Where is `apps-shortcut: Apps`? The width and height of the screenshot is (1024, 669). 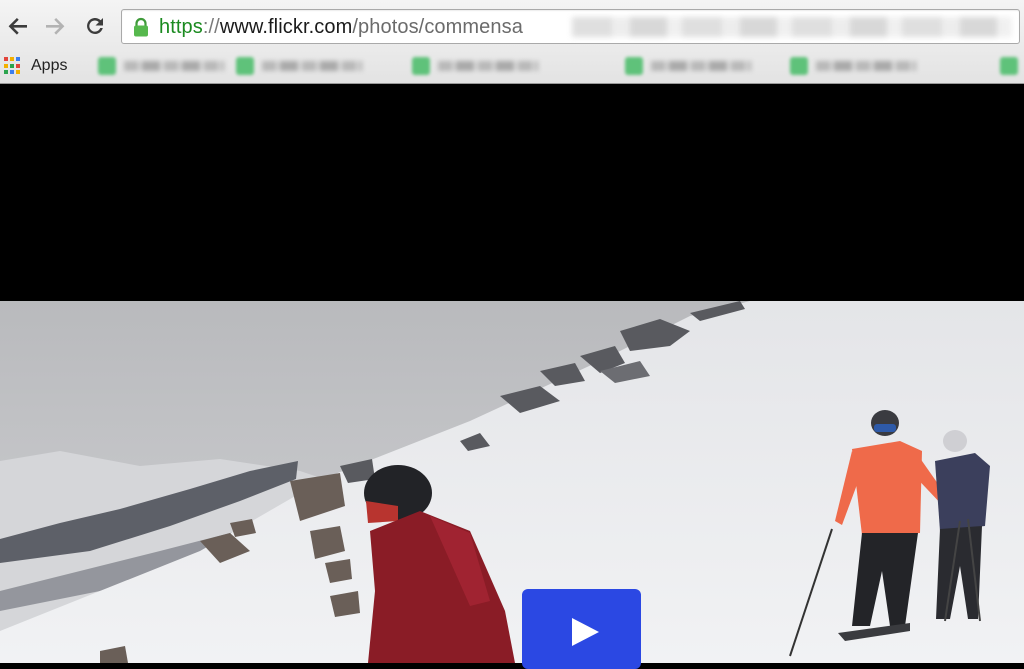 apps-shortcut: Apps is located at coordinates (35, 66).